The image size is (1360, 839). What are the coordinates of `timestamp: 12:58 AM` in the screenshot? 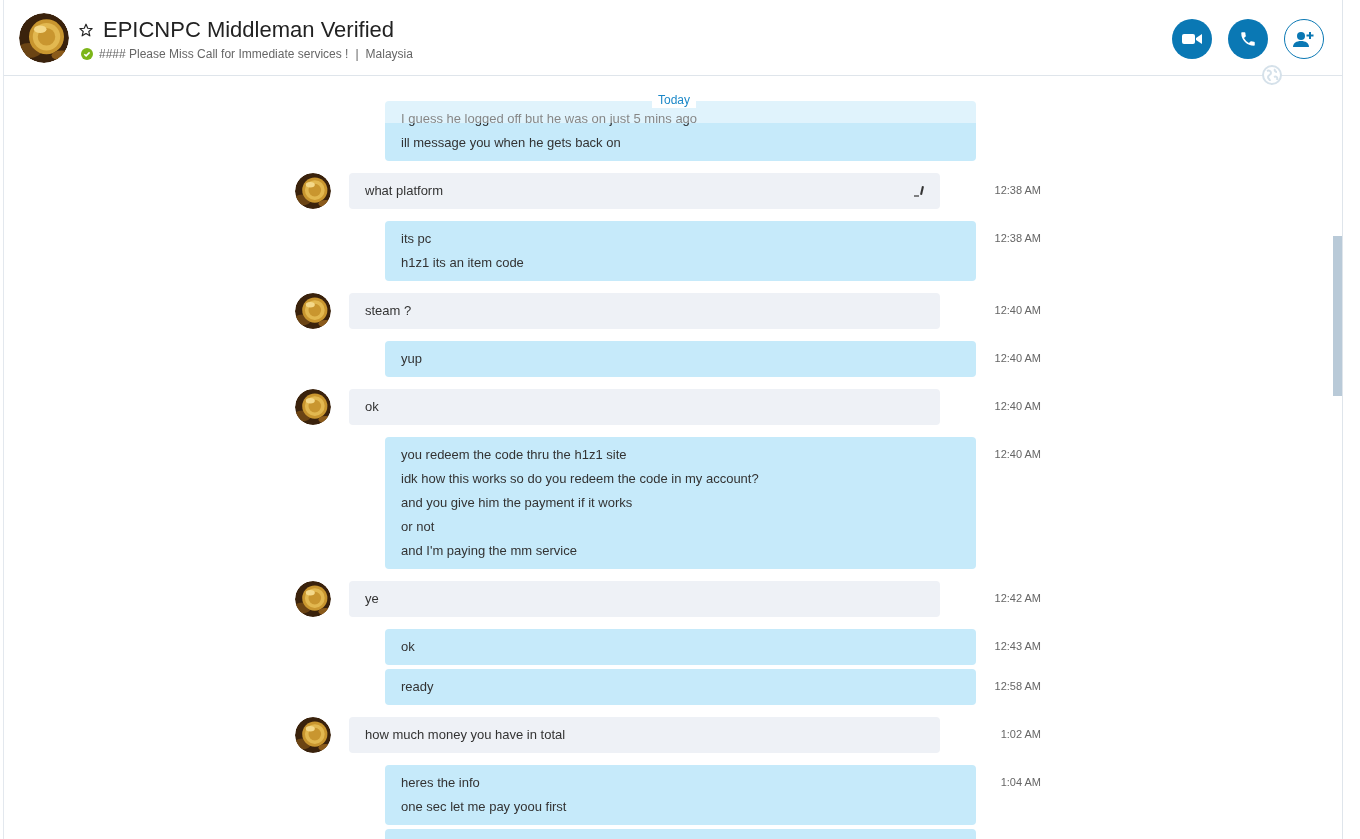 It's located at (1017, 686).